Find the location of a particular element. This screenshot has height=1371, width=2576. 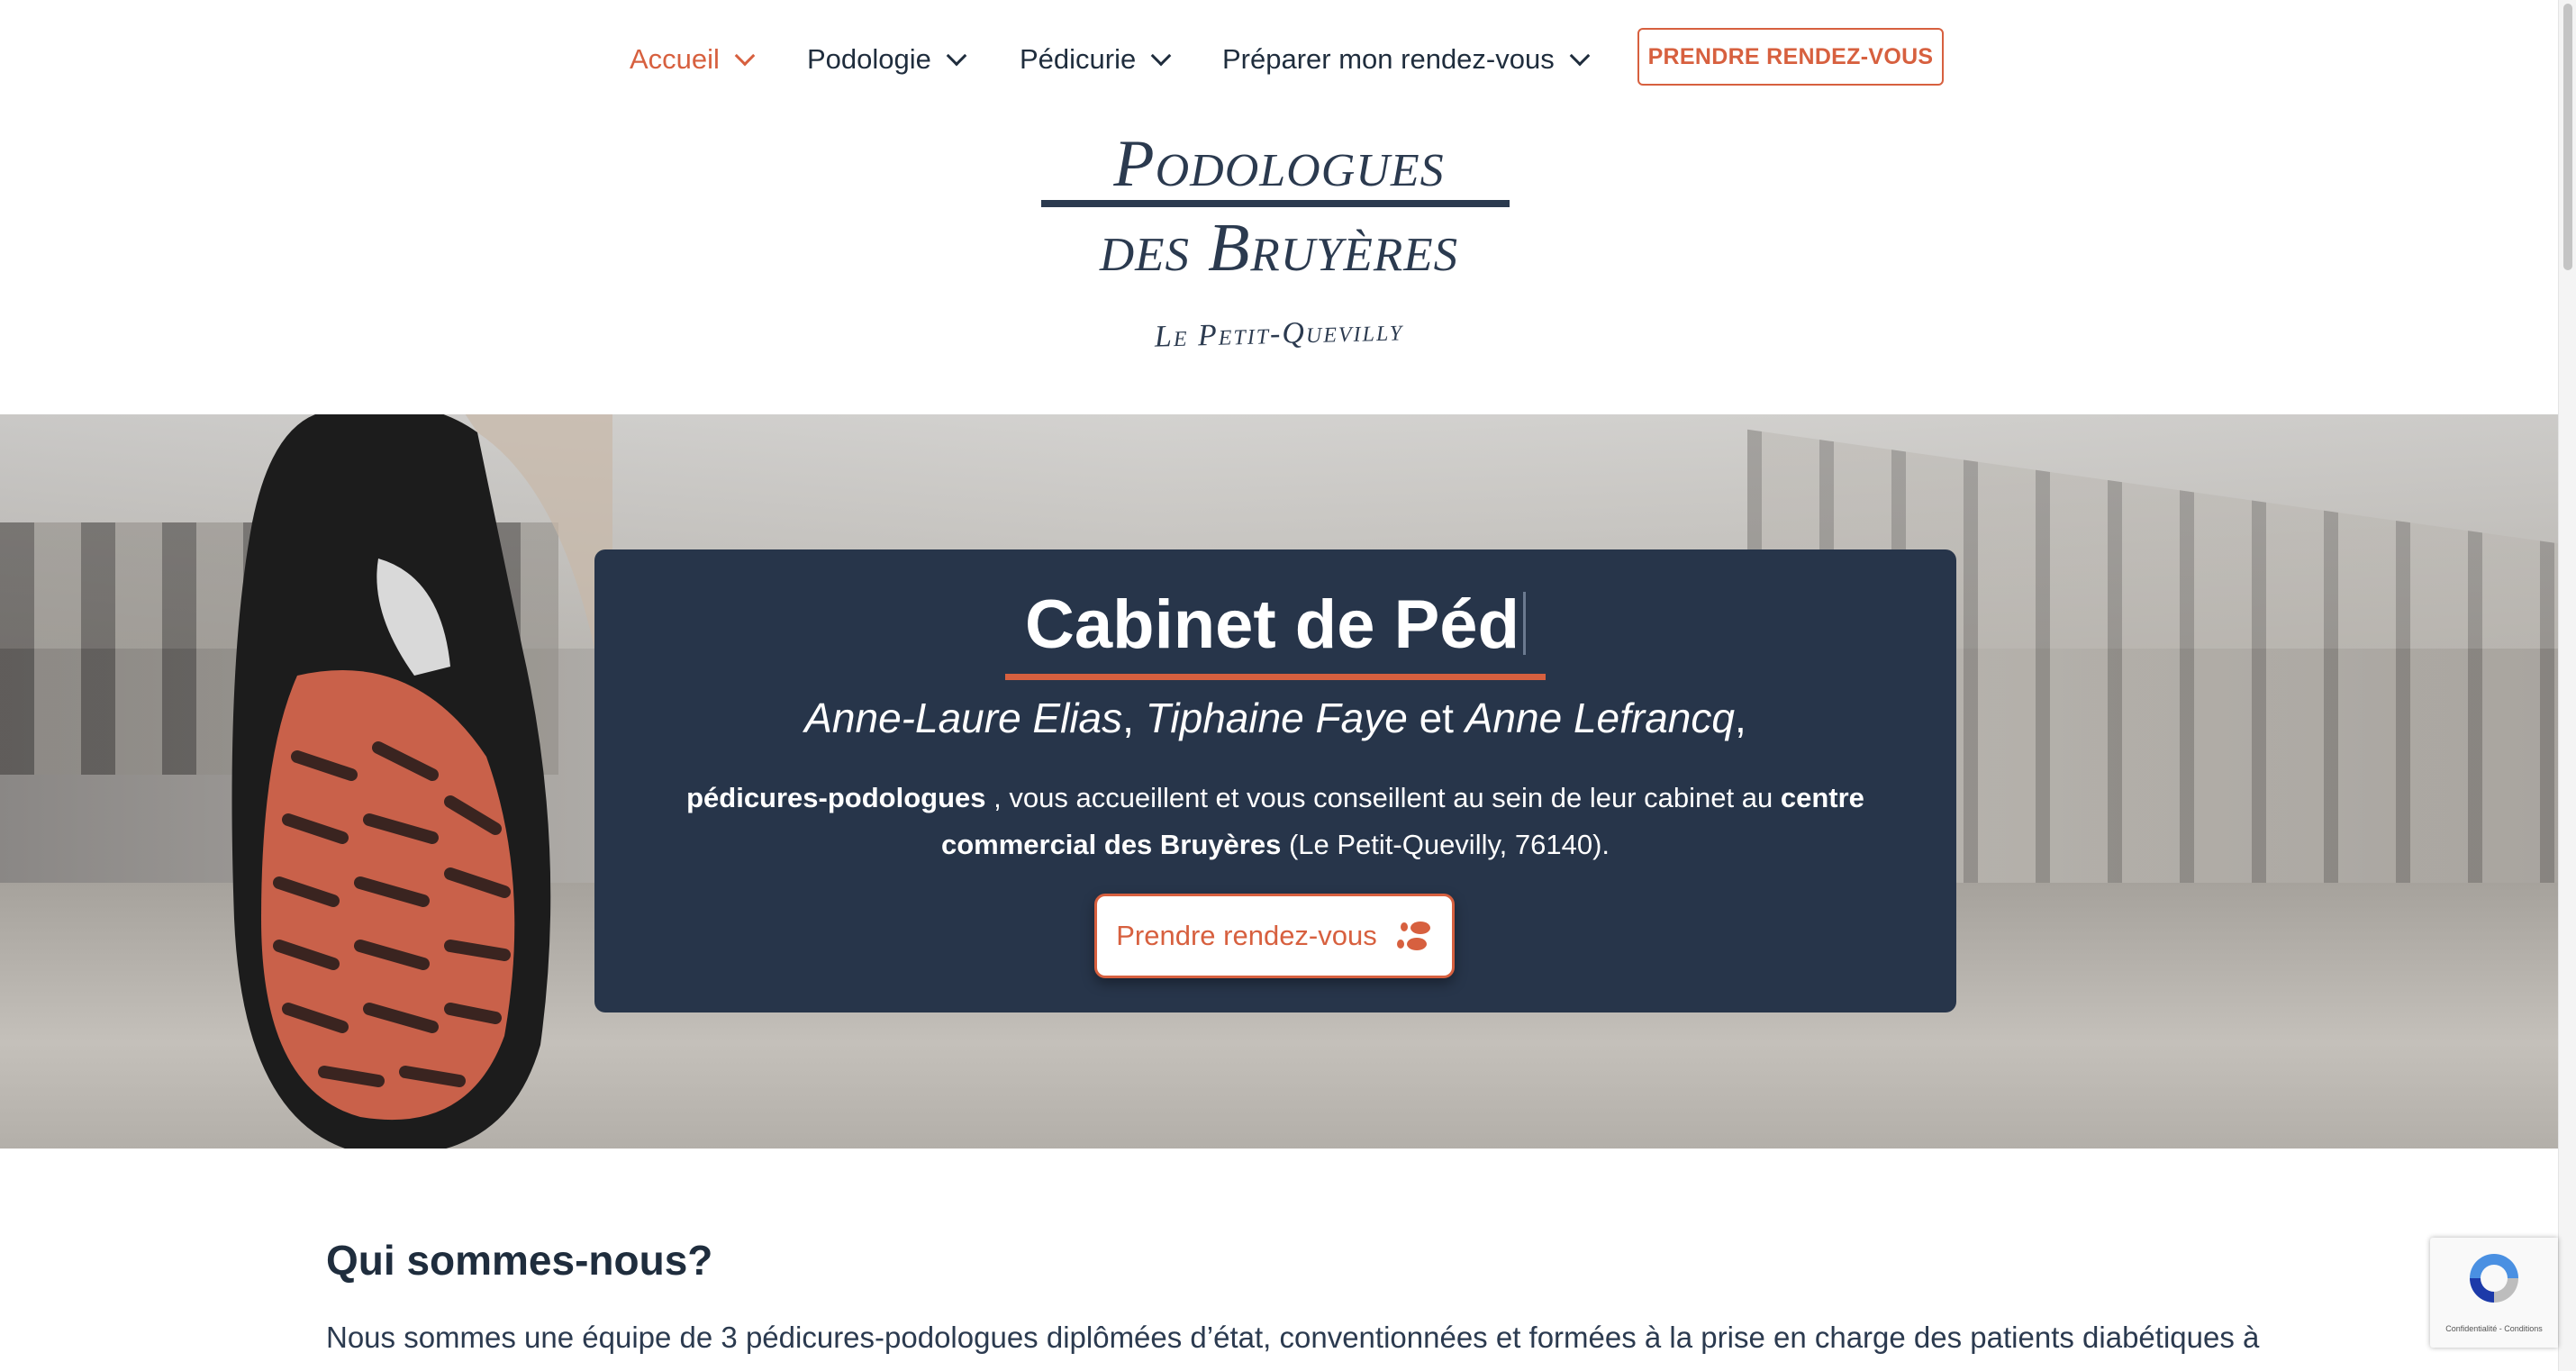

recaptcha-badge: Confidentialité - Conditions is located at coordinates (2494, 1293).